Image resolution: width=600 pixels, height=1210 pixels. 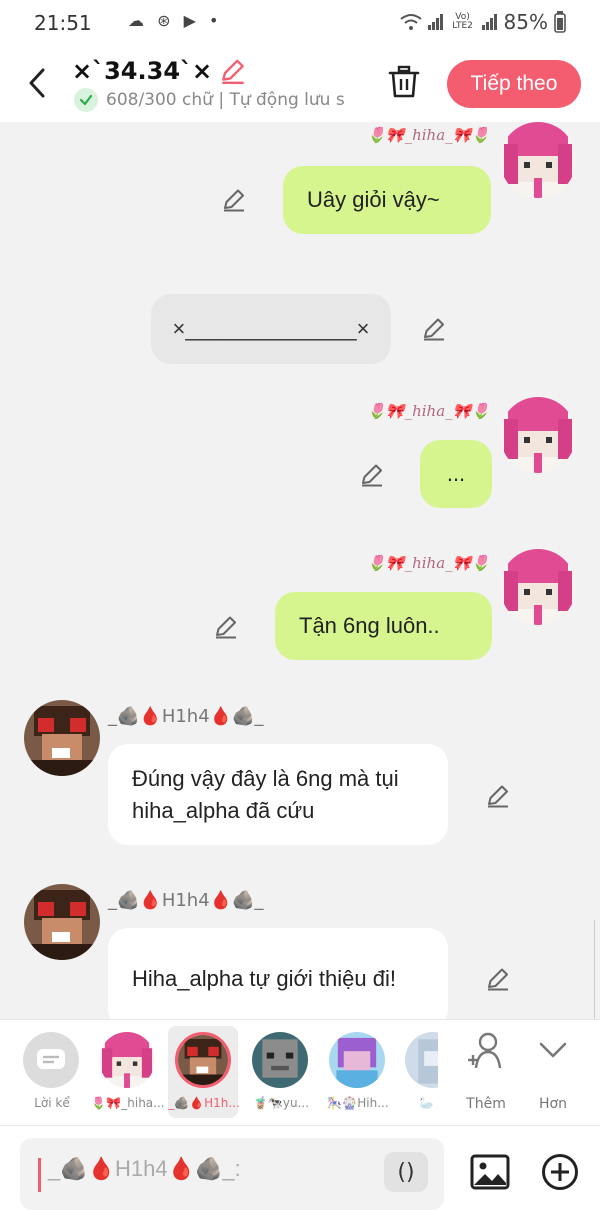 I want to click on parenthesis-button: (), so click(x=406, y=1172).